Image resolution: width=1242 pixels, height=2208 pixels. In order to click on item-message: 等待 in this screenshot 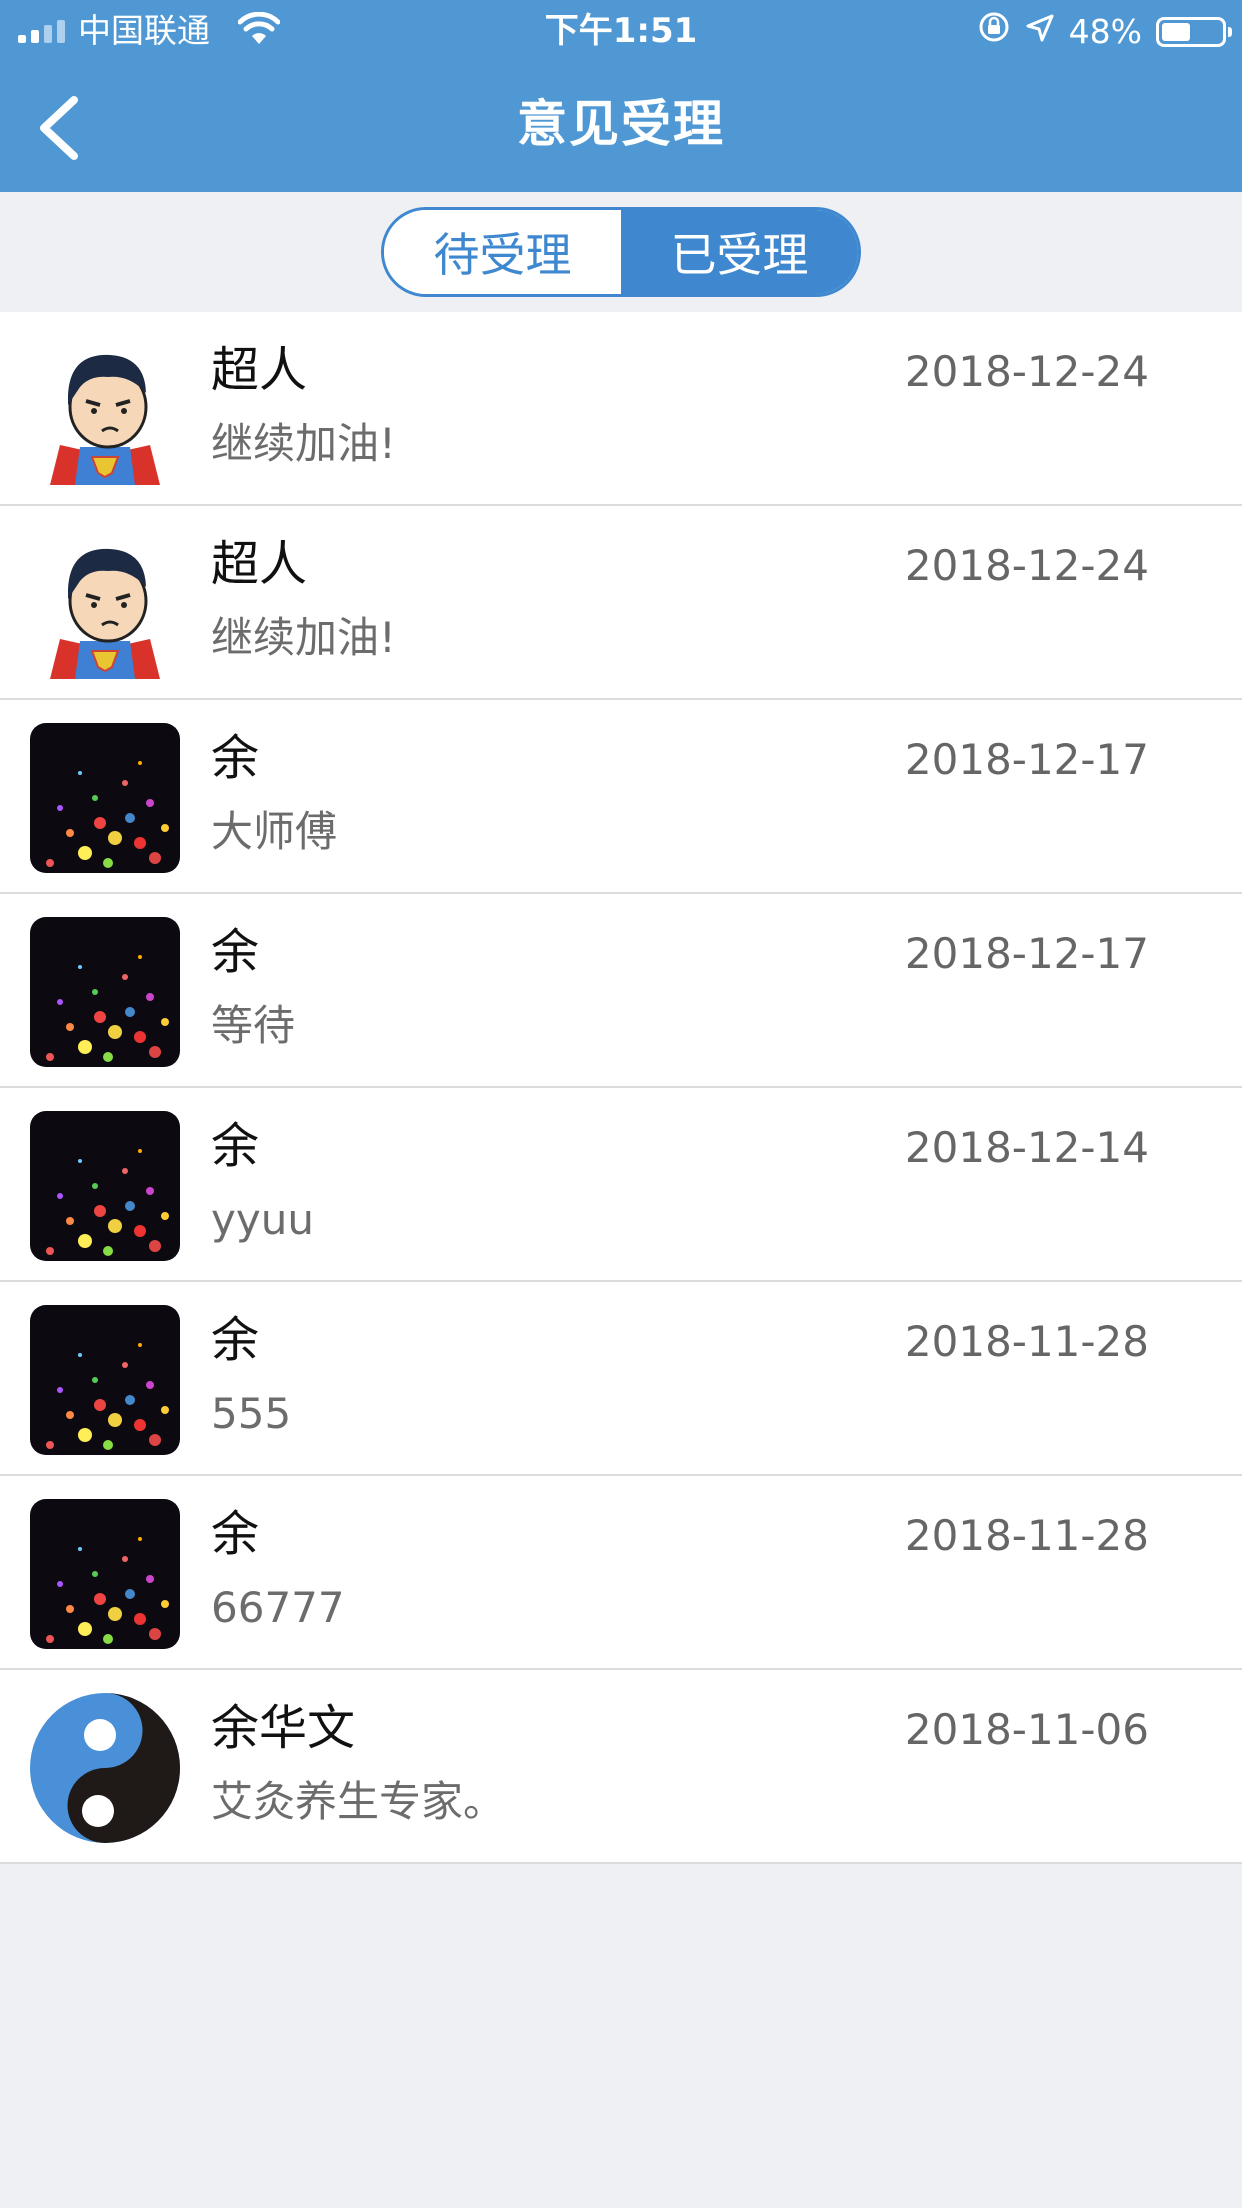, I will do `click(253, 1025)`.